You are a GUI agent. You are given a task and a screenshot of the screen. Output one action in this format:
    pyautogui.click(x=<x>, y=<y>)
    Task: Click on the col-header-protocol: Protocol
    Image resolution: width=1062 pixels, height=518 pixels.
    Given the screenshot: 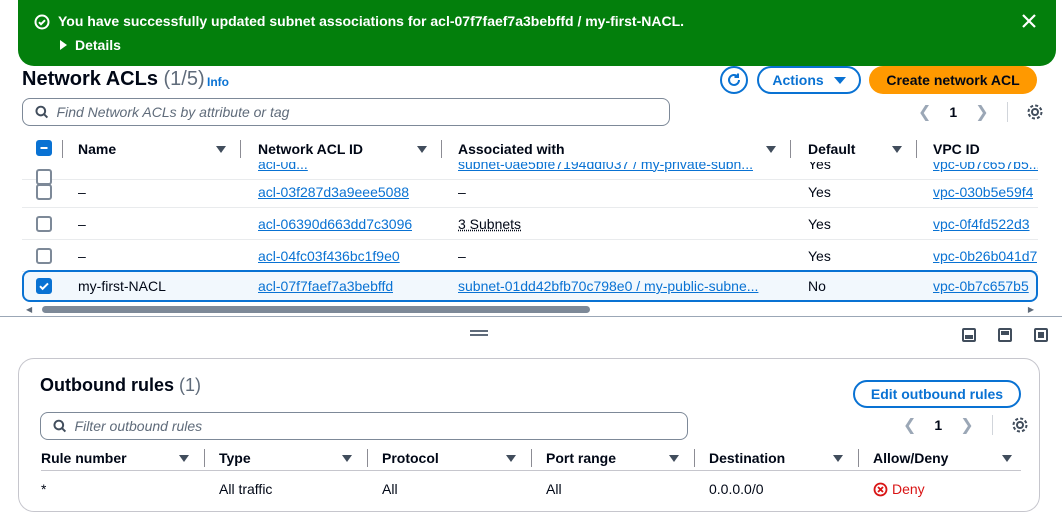 What is the action you would take?
    pyautogui.click(x=410, y=458)
    